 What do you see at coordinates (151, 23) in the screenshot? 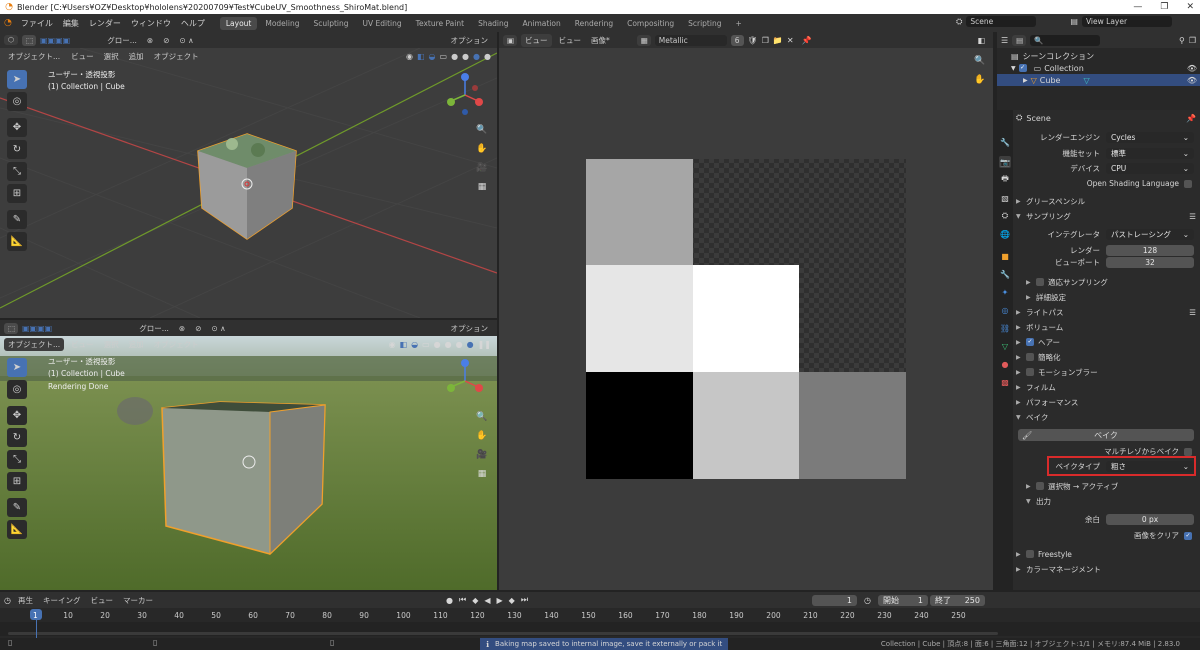
I see `menu-window: ウィンドウ` at bounding box center [151, 23].